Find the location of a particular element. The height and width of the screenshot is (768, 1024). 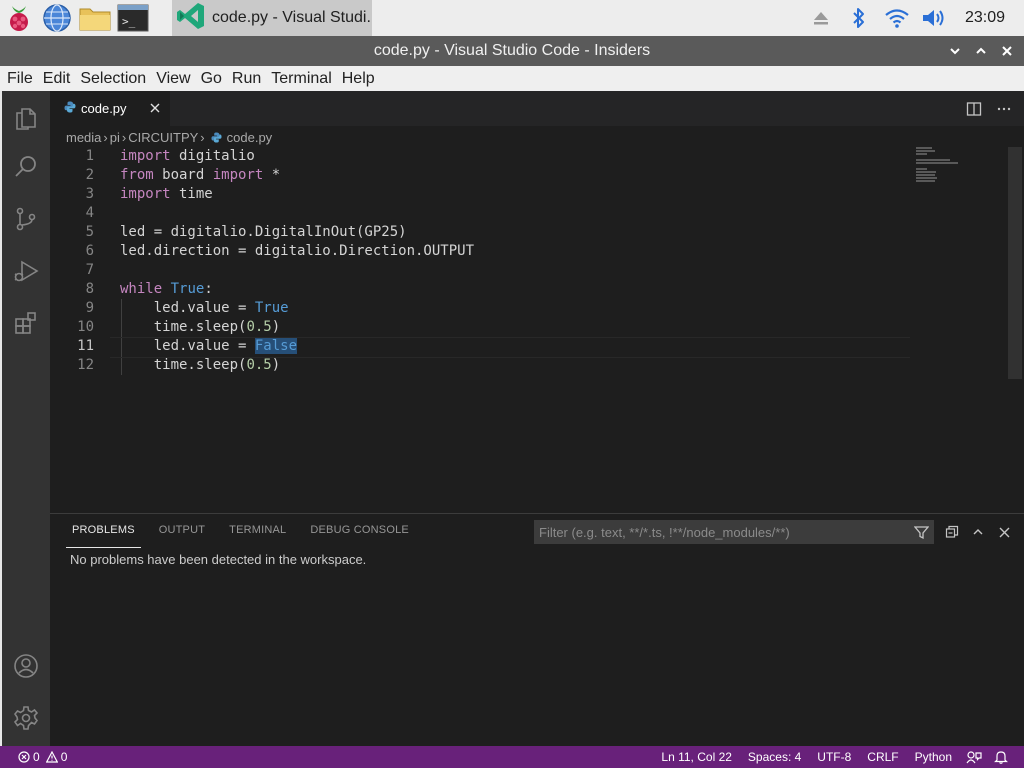

menu-edit: Edit is located at coordinates (57, 78).